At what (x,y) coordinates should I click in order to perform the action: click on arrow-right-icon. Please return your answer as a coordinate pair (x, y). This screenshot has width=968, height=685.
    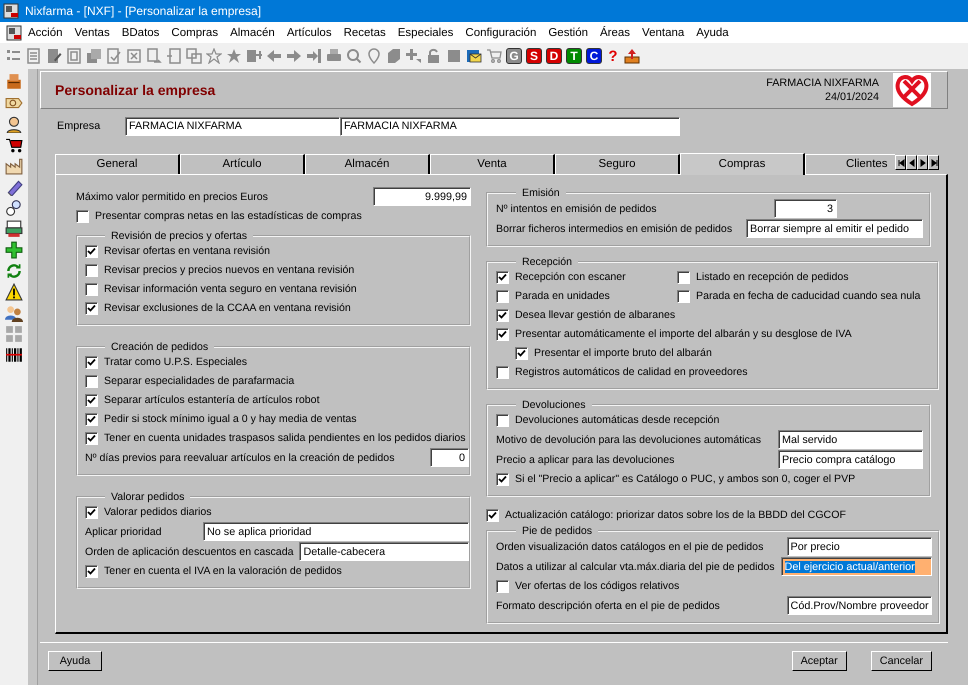
    Looking at the image, I should click on (294, 56).